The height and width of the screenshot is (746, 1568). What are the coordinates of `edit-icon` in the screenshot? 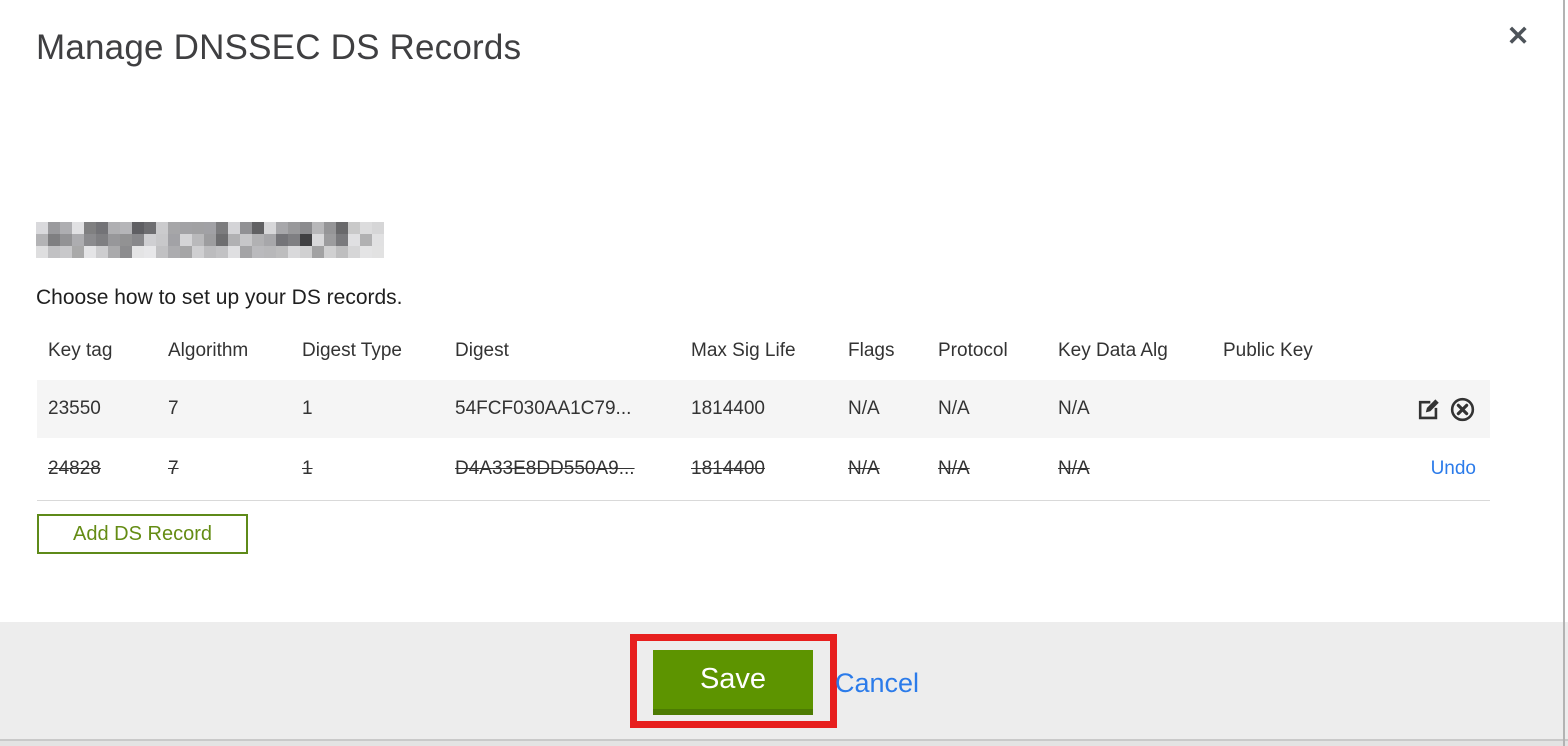 It's located at (1427, 409).